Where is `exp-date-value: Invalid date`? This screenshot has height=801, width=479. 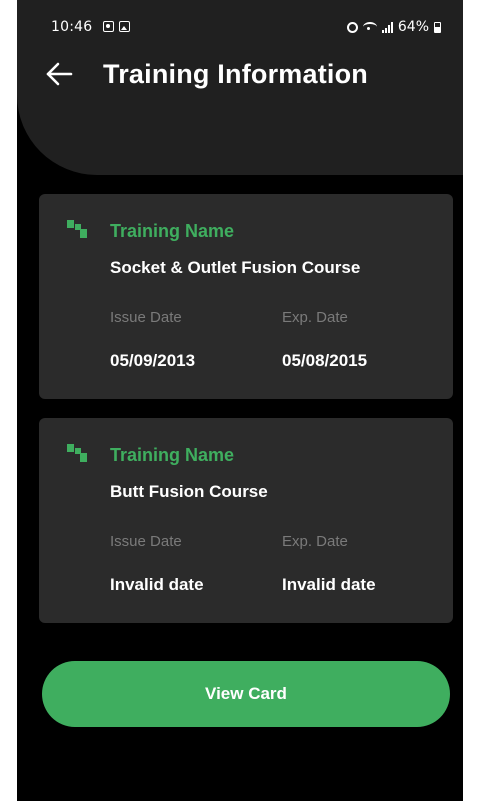 exp-date-value: Invalid date is located at coordinates (329, 584).